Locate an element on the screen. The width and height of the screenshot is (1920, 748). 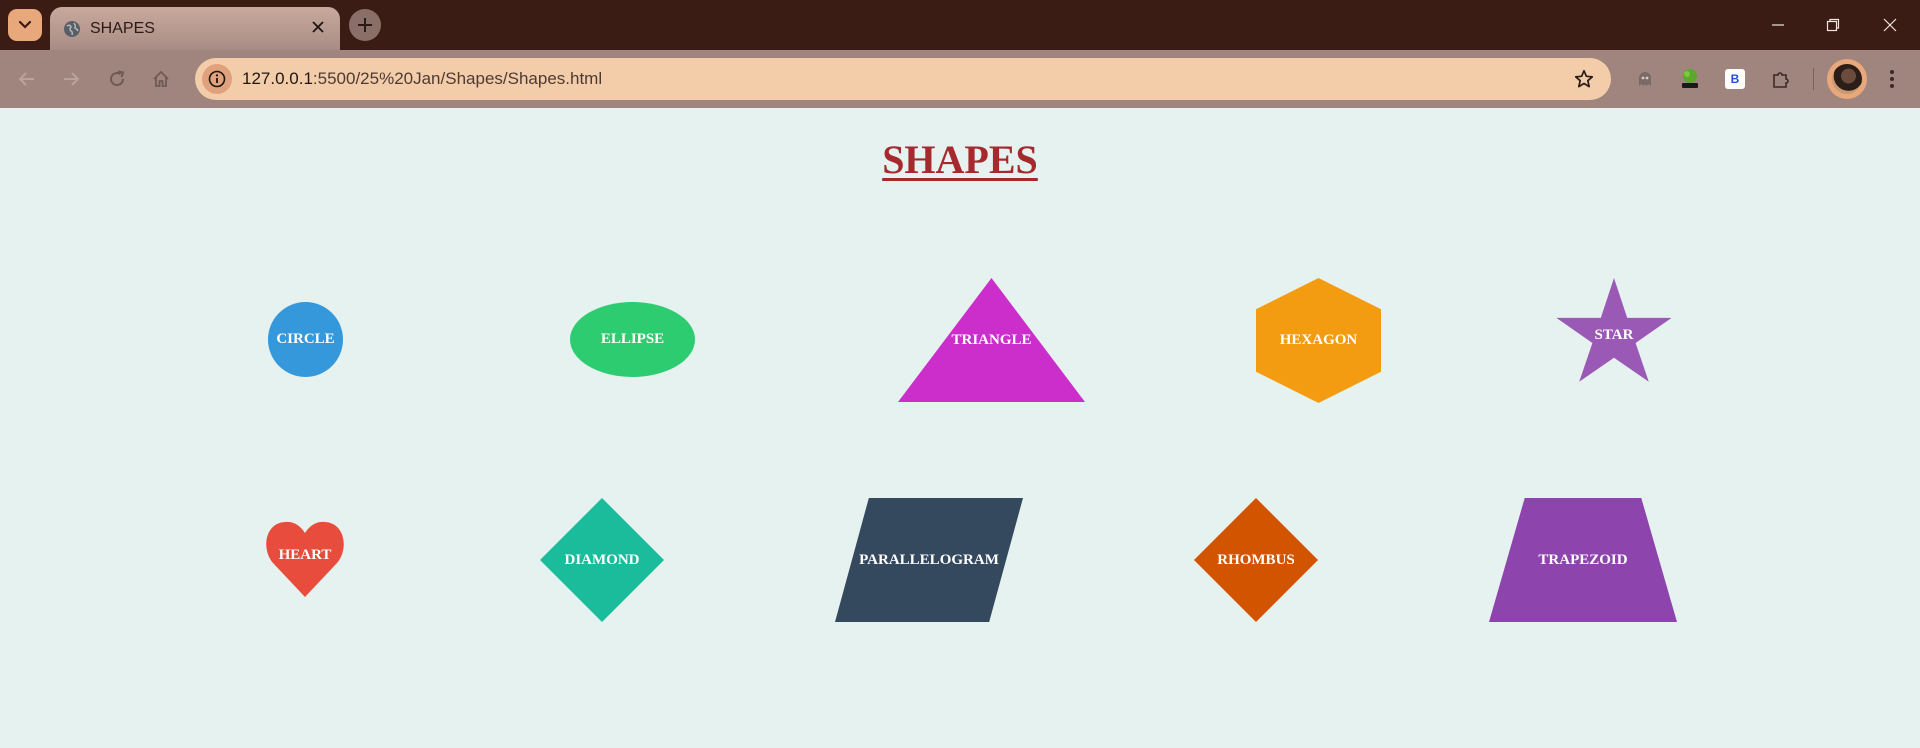
ghost-icon is located at coordinates (1645, 79).